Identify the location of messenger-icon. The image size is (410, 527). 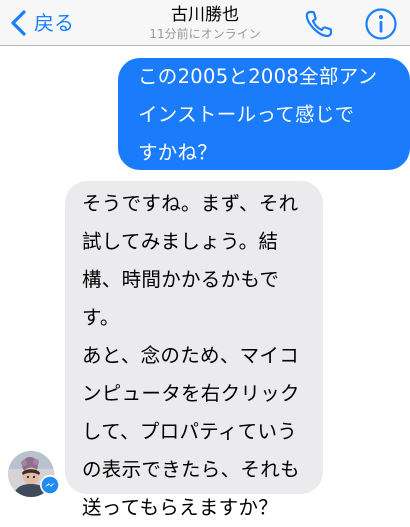
(50, 485).